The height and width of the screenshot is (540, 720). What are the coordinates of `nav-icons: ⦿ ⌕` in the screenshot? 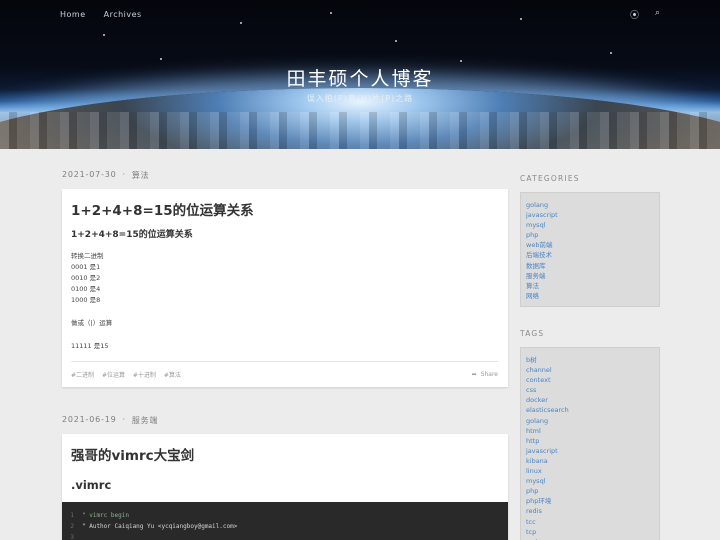 It's located at (645, 14).